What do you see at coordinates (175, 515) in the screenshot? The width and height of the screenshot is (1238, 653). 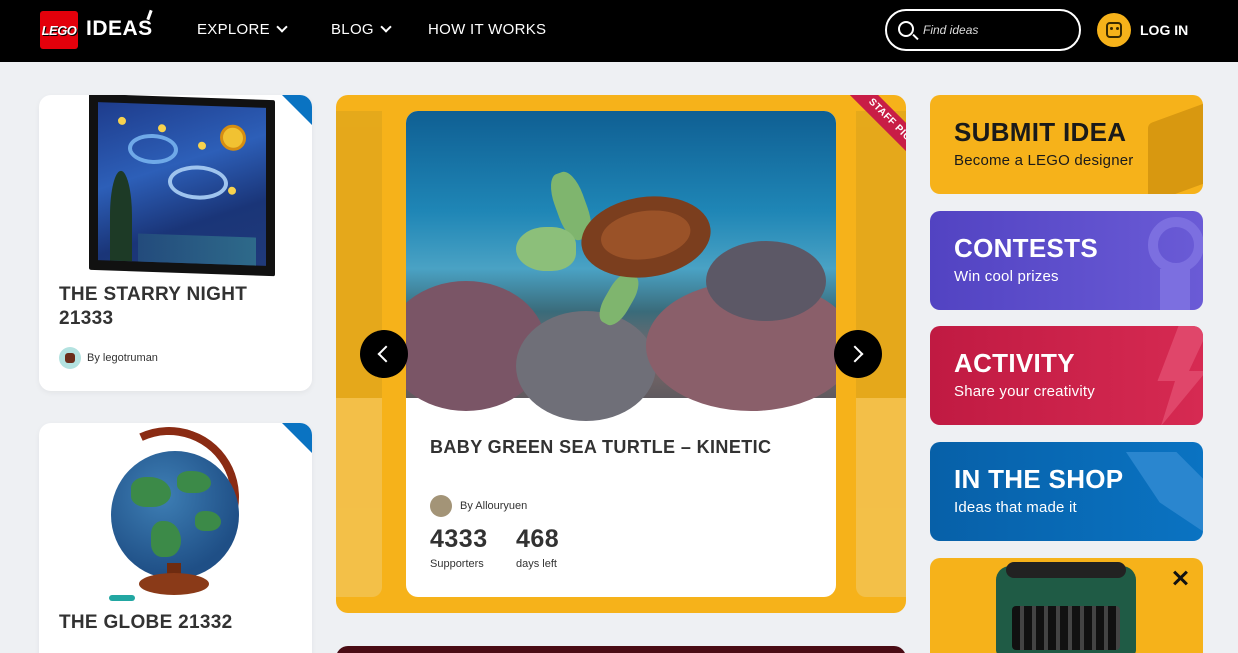 I see `globe-image` at bounding box center [175, 515].